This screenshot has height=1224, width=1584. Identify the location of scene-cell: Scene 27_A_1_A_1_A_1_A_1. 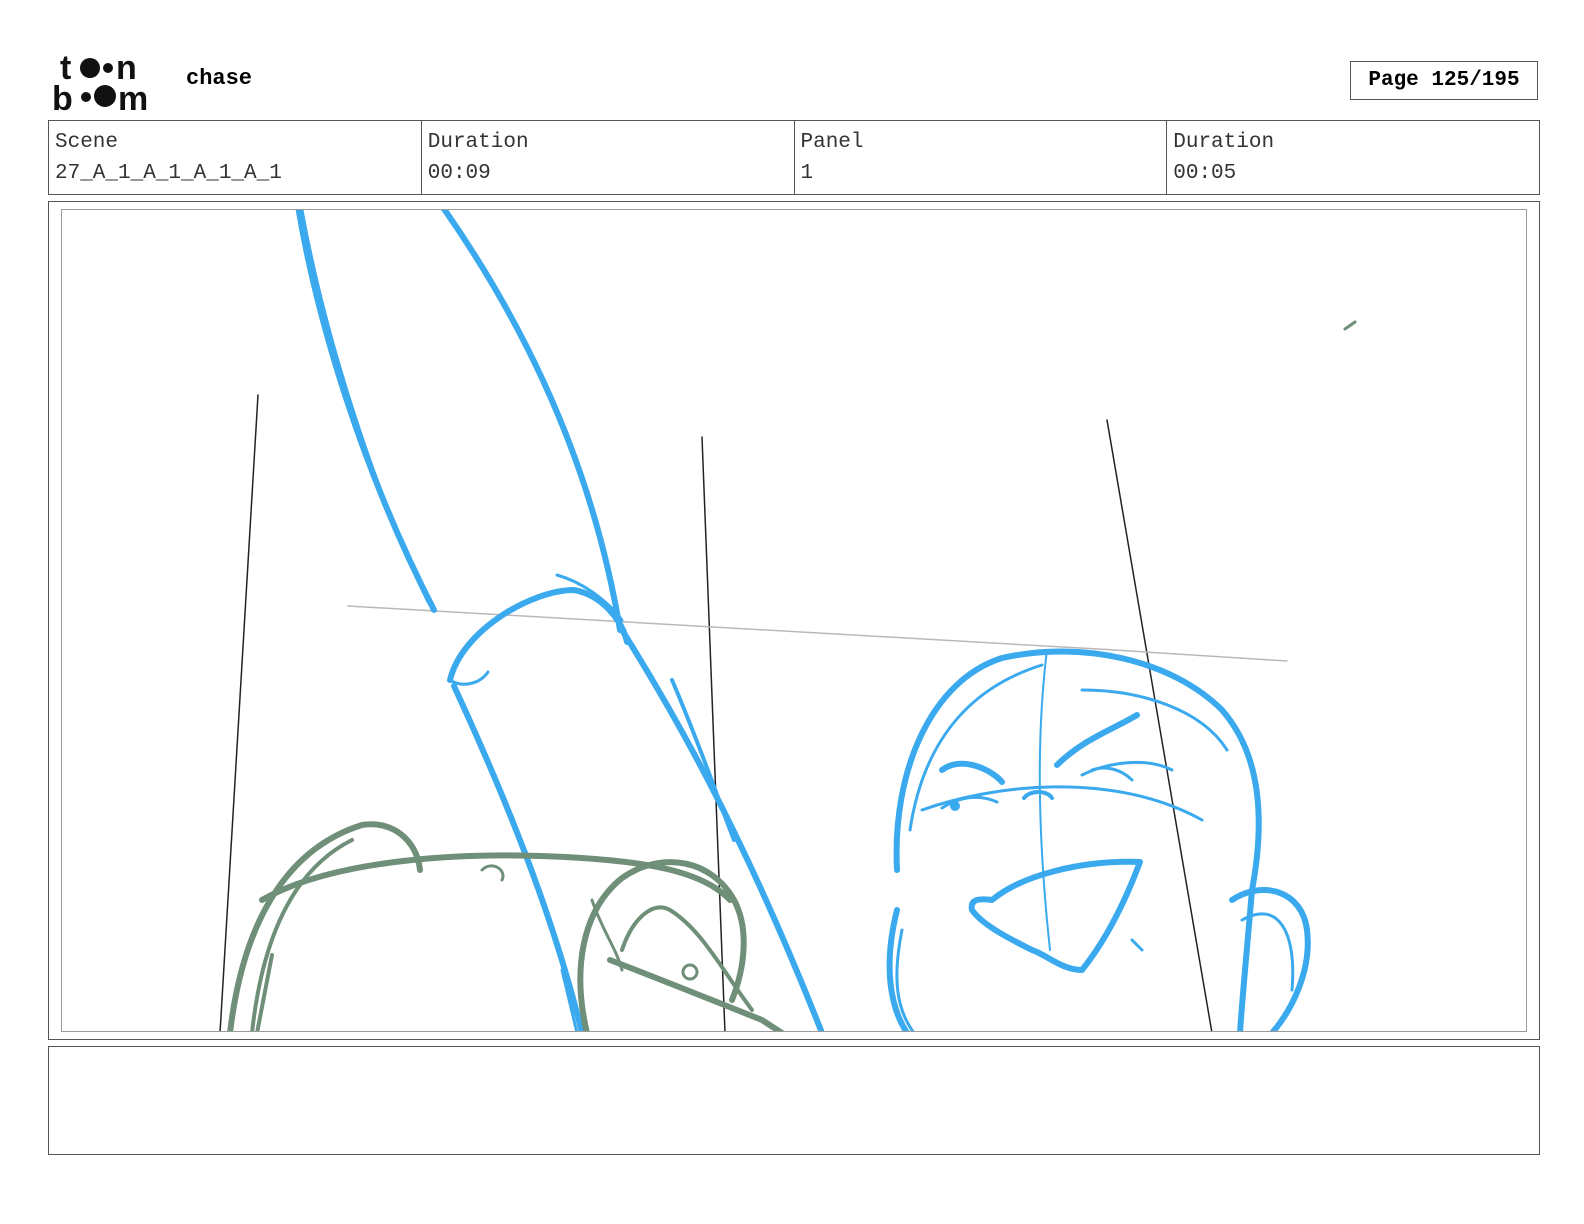
(235, 157).